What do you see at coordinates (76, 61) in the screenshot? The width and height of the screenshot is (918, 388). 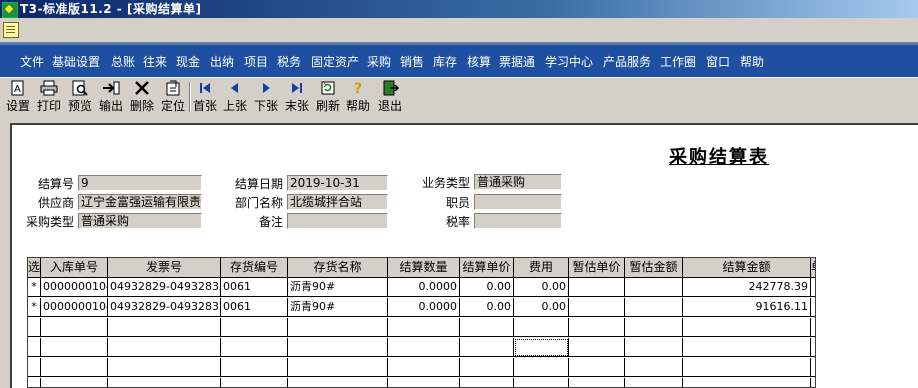 I see `menu-basic-settings: 基础设置` at bounding box center [76, 61].